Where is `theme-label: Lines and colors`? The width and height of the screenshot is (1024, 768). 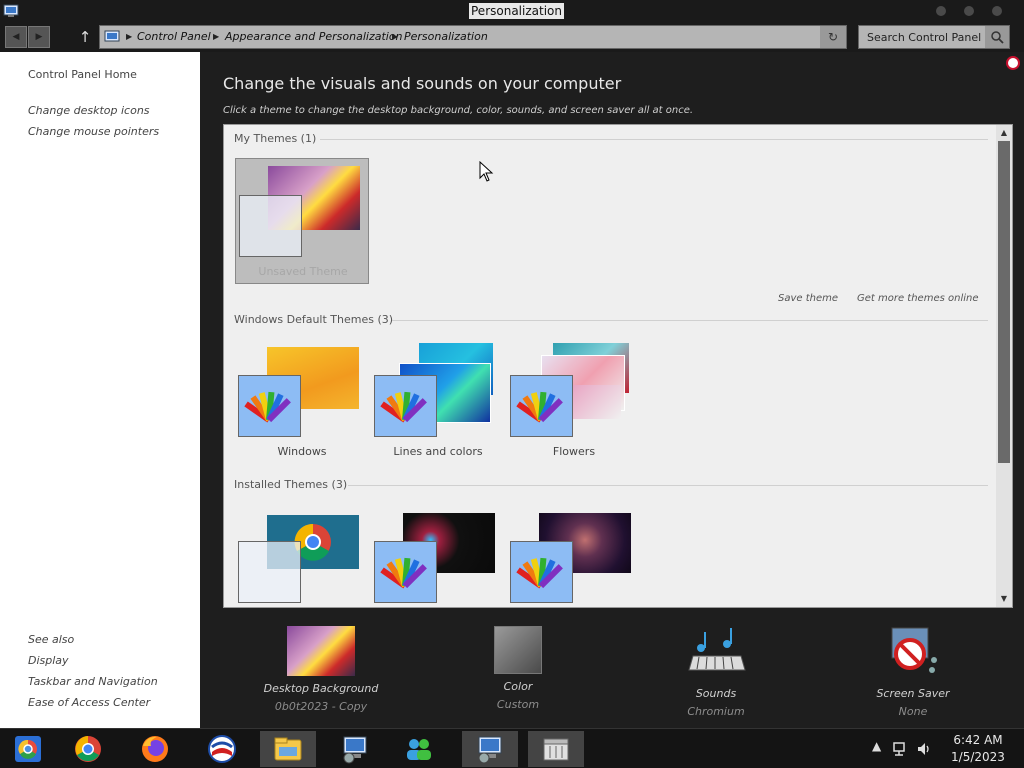 theme-label: Lines and colors is located at coordinates (438, 451).